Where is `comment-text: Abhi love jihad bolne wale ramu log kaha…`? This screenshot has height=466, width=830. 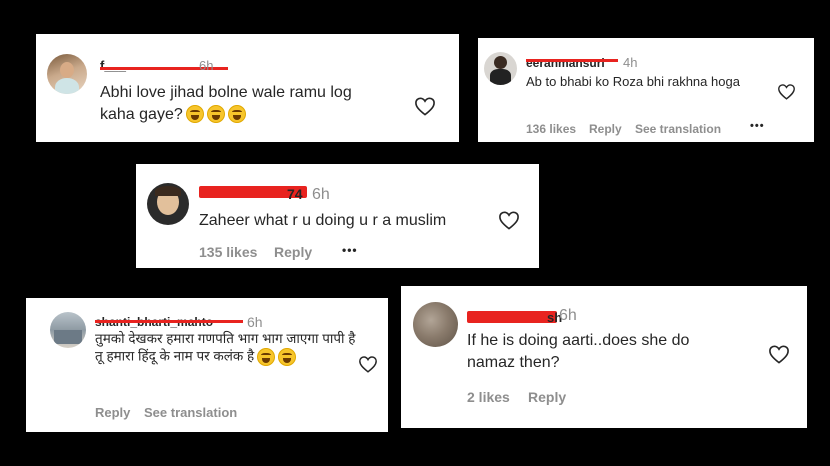
comment-text: Abhi love jihad bolne wale ramu log kaha… is located at coordinates (245, 103).